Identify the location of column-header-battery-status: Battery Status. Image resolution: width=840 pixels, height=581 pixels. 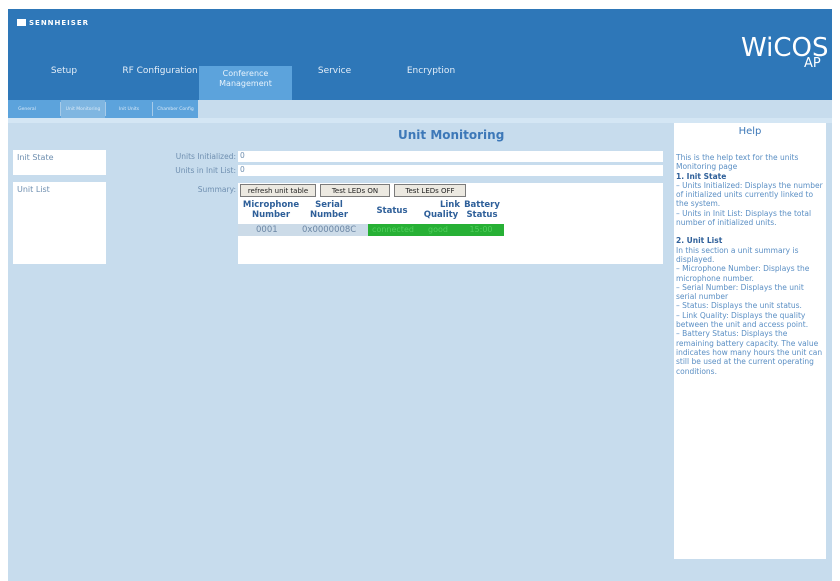
(482, 210).